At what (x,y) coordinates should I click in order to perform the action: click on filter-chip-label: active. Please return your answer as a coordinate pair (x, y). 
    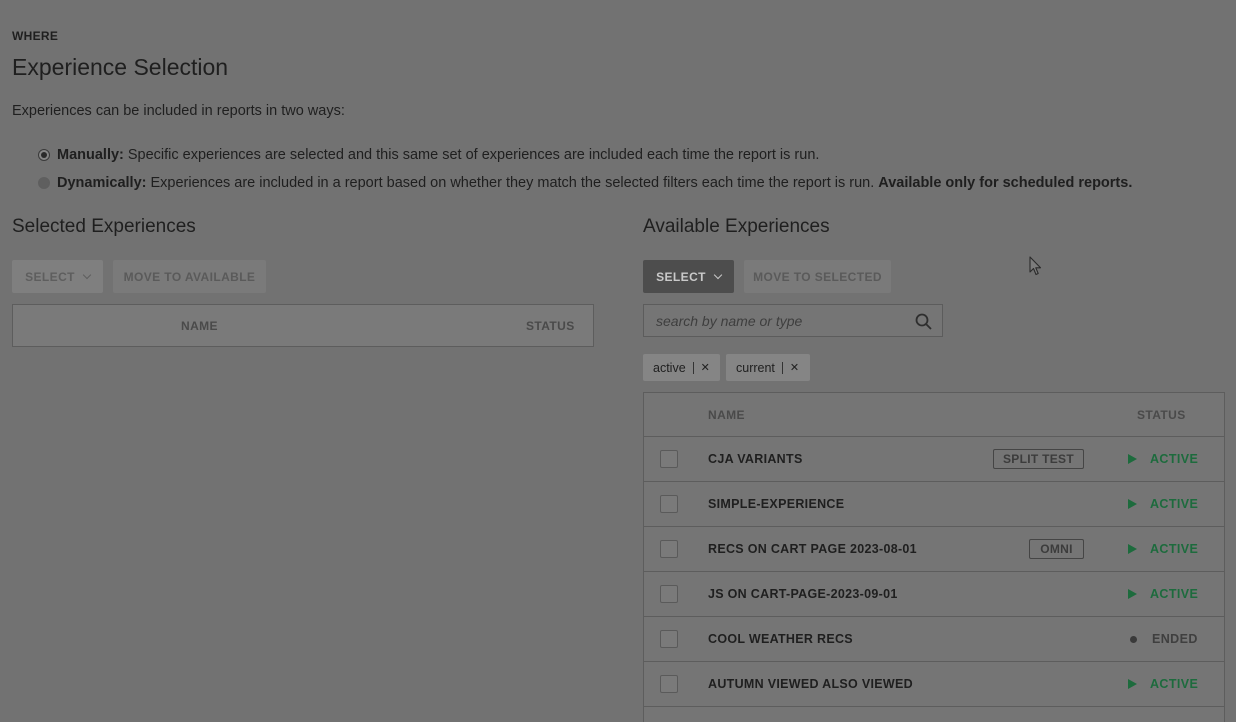
    Looking at the image, I should click on (669, 367).